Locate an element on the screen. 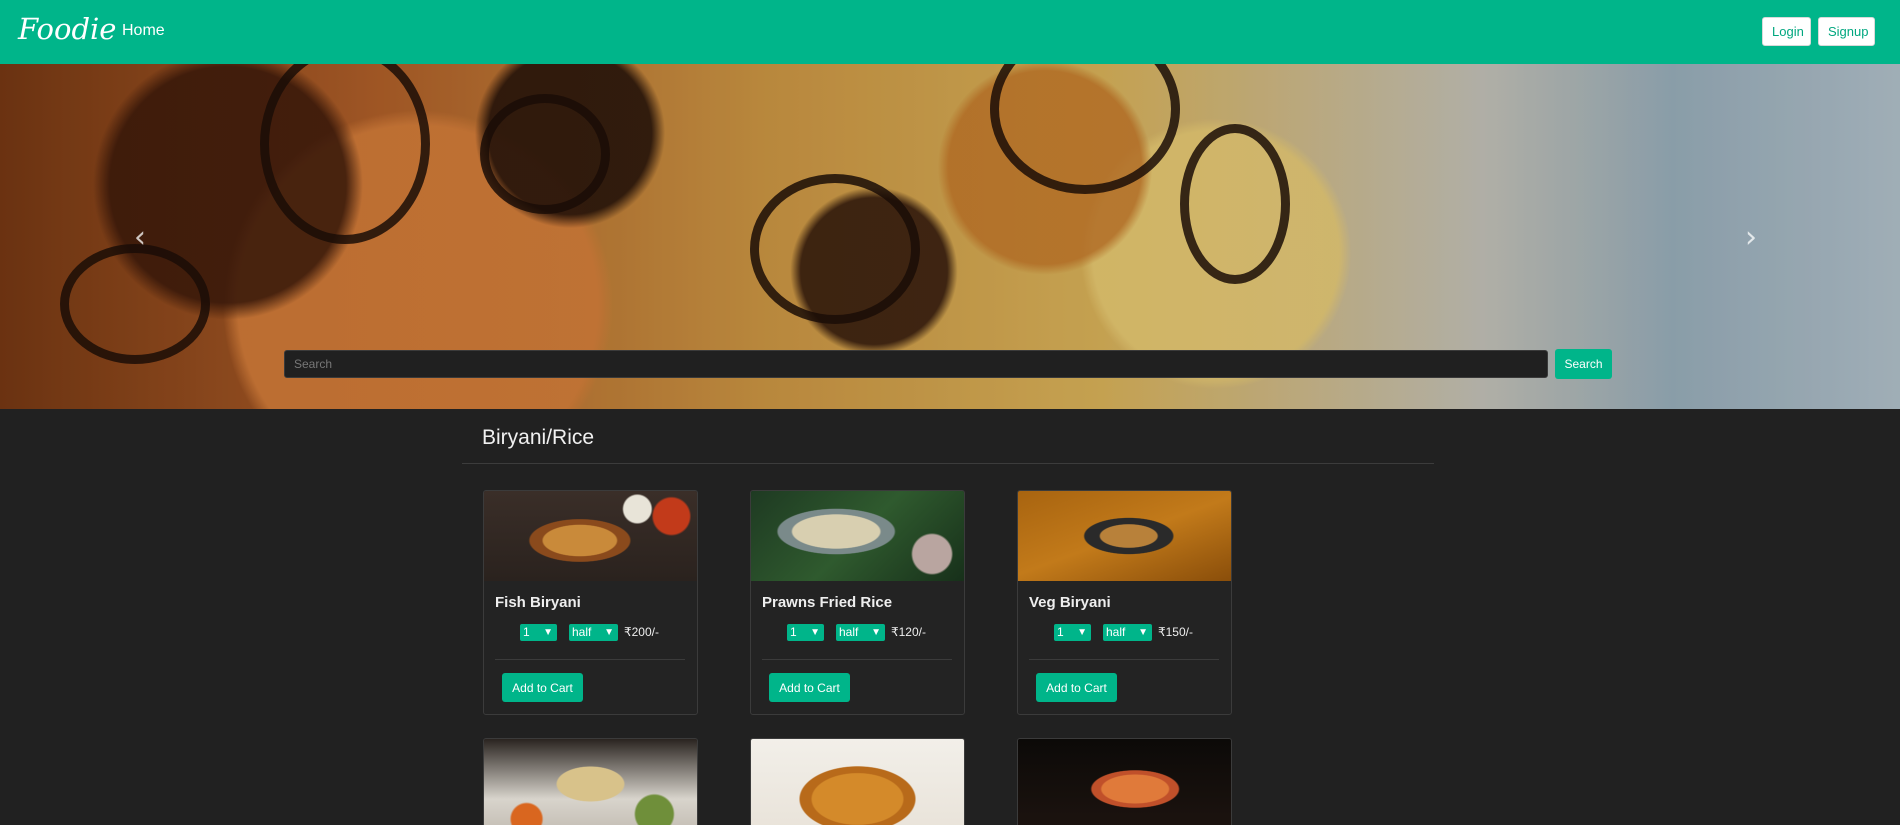  food-name: Prawns Fried Rice is located at coordinates (827, 602).